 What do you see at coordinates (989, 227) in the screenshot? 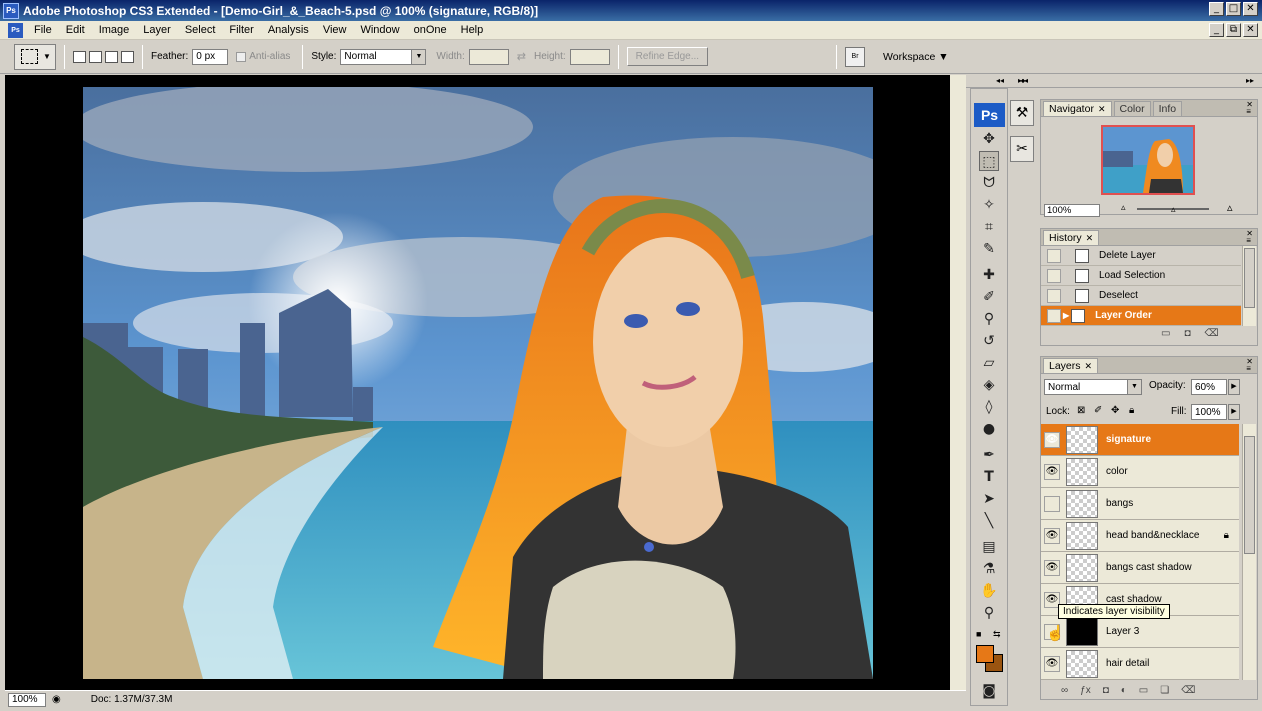
I see `crop-tool-icon: ⌗` at bounding box center [989, 227].